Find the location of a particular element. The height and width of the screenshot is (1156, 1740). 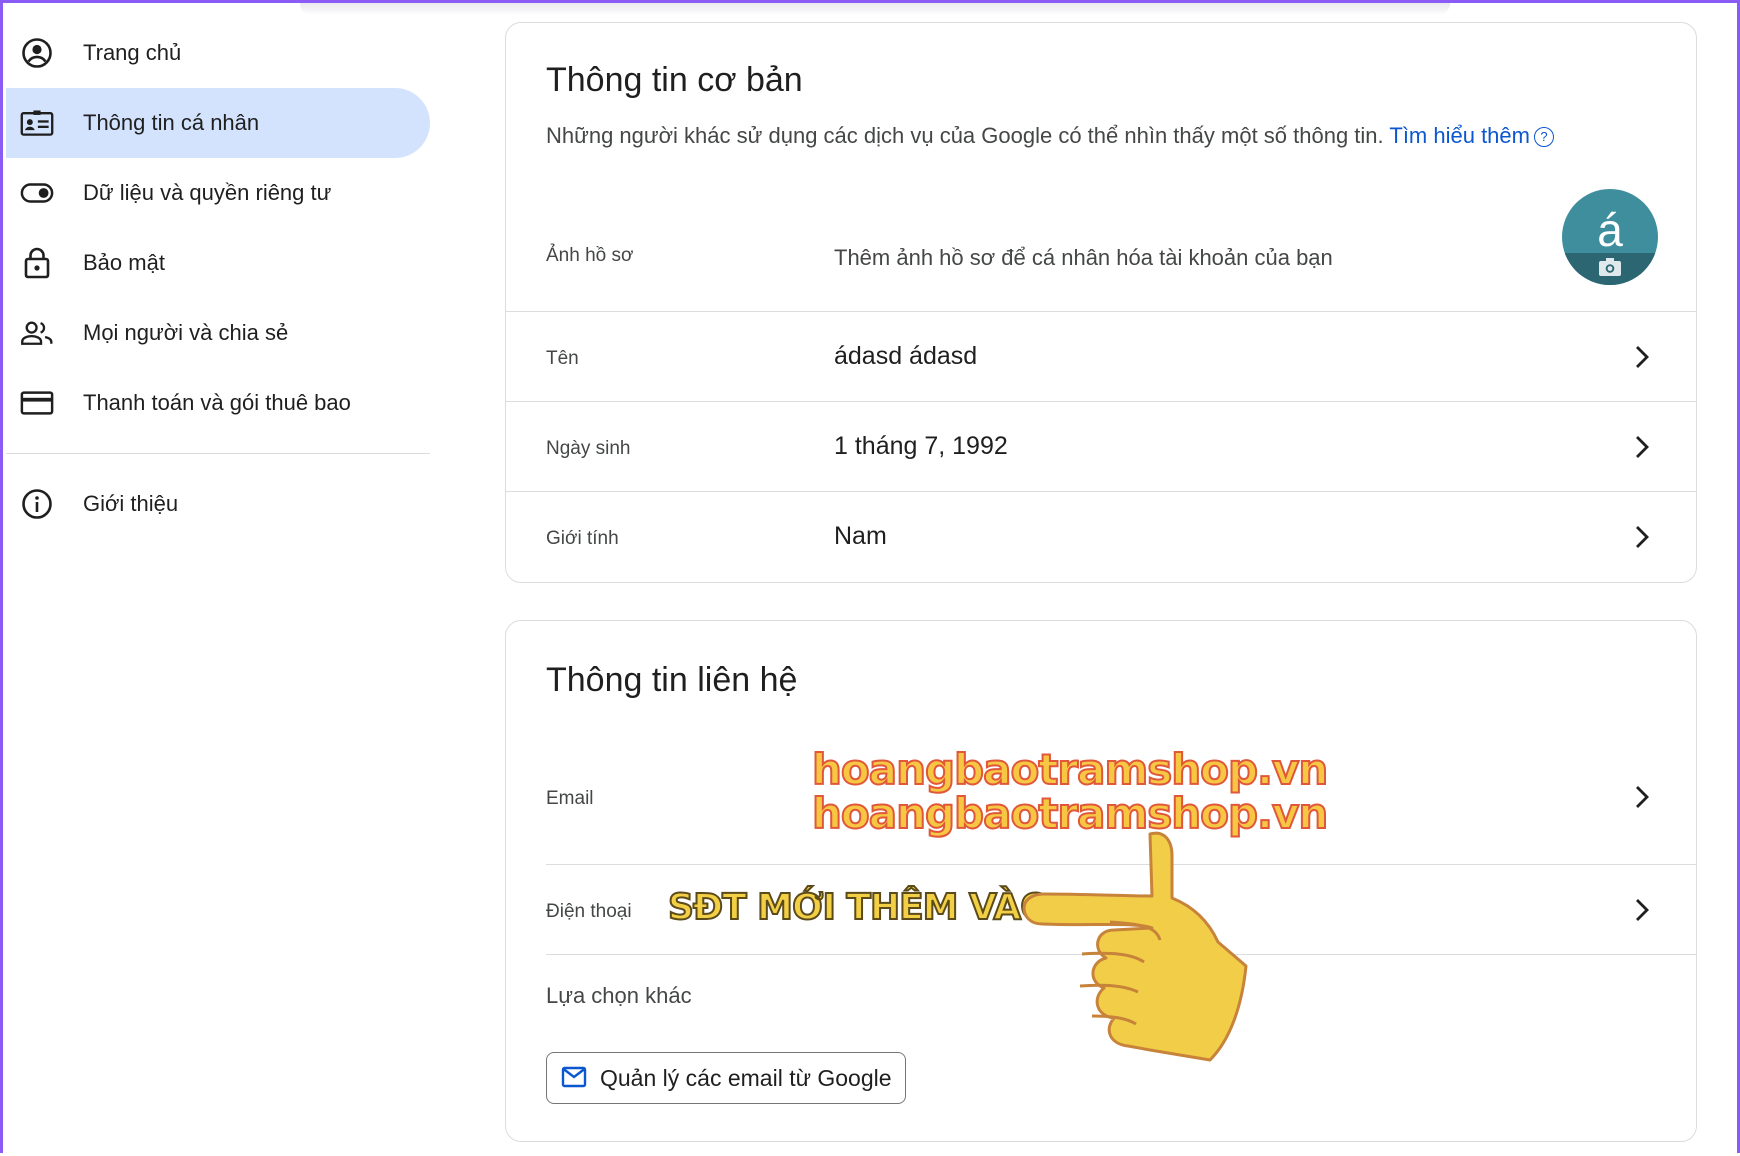

name-value: ádasd ádasd is located at coordinates (906, 356).